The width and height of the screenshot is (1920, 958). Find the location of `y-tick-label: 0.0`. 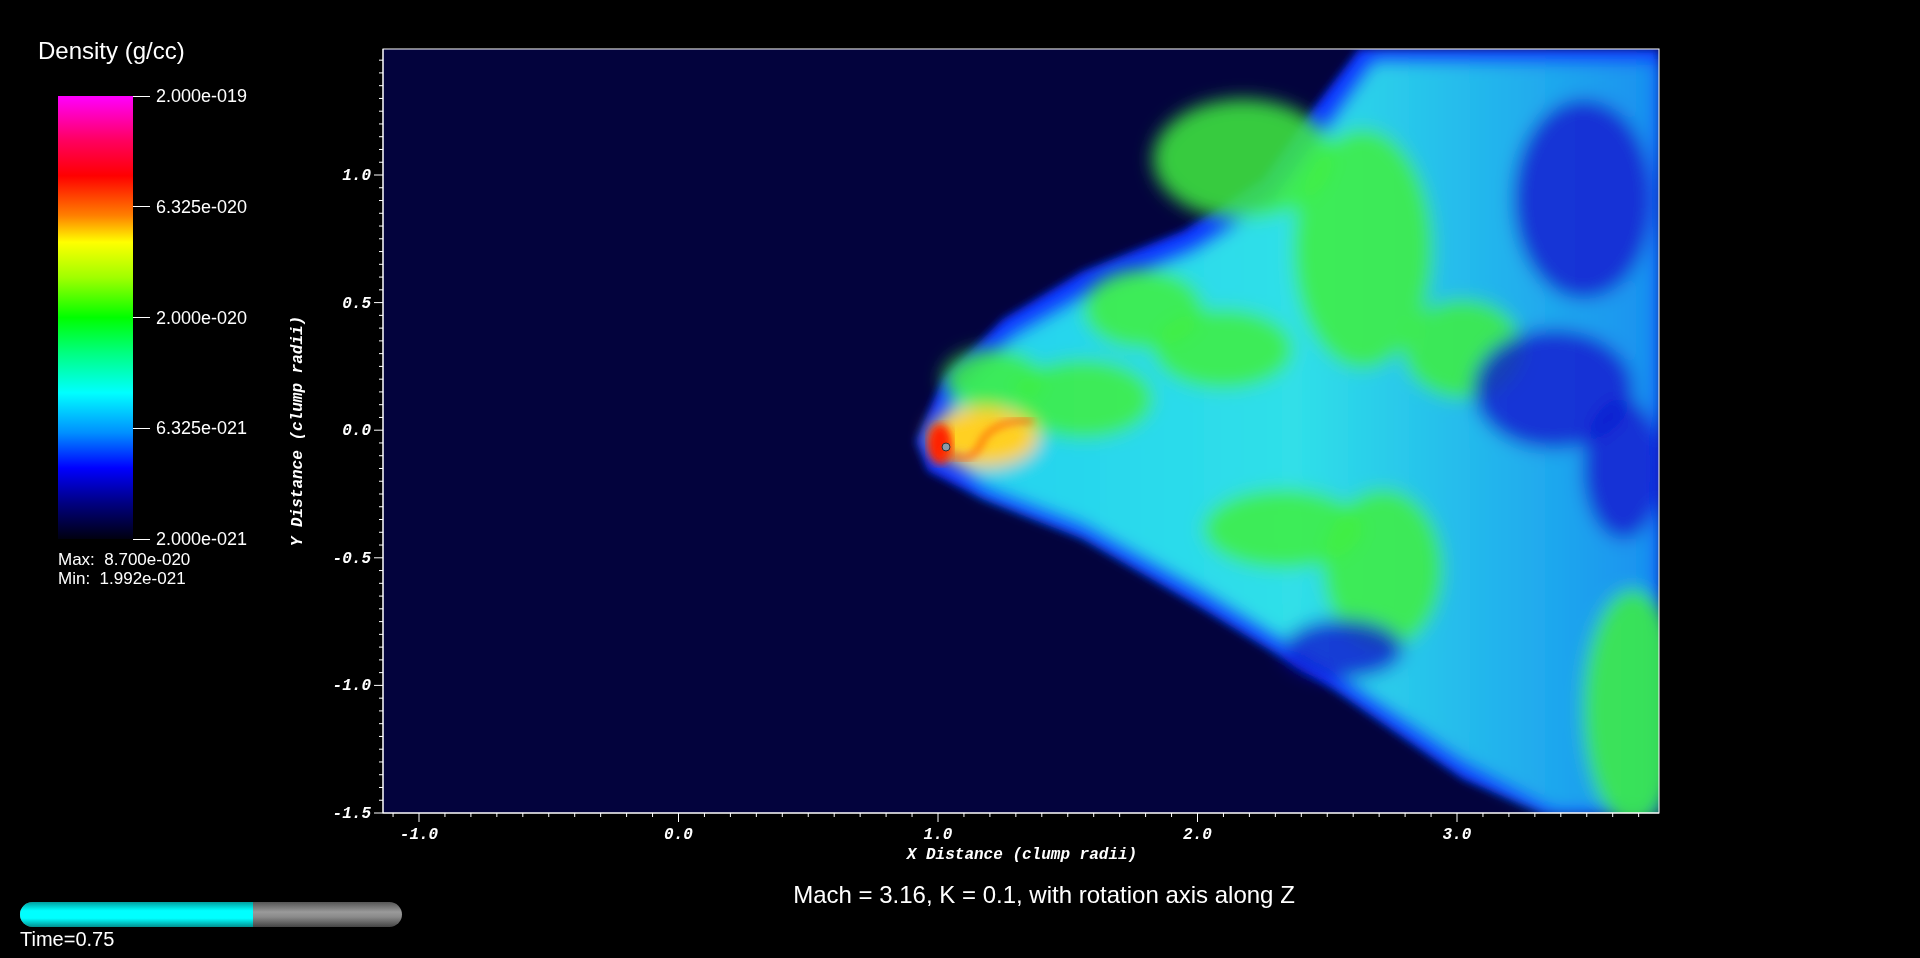

y-tick-label: 0.0 is located at coordinates (356, 431).